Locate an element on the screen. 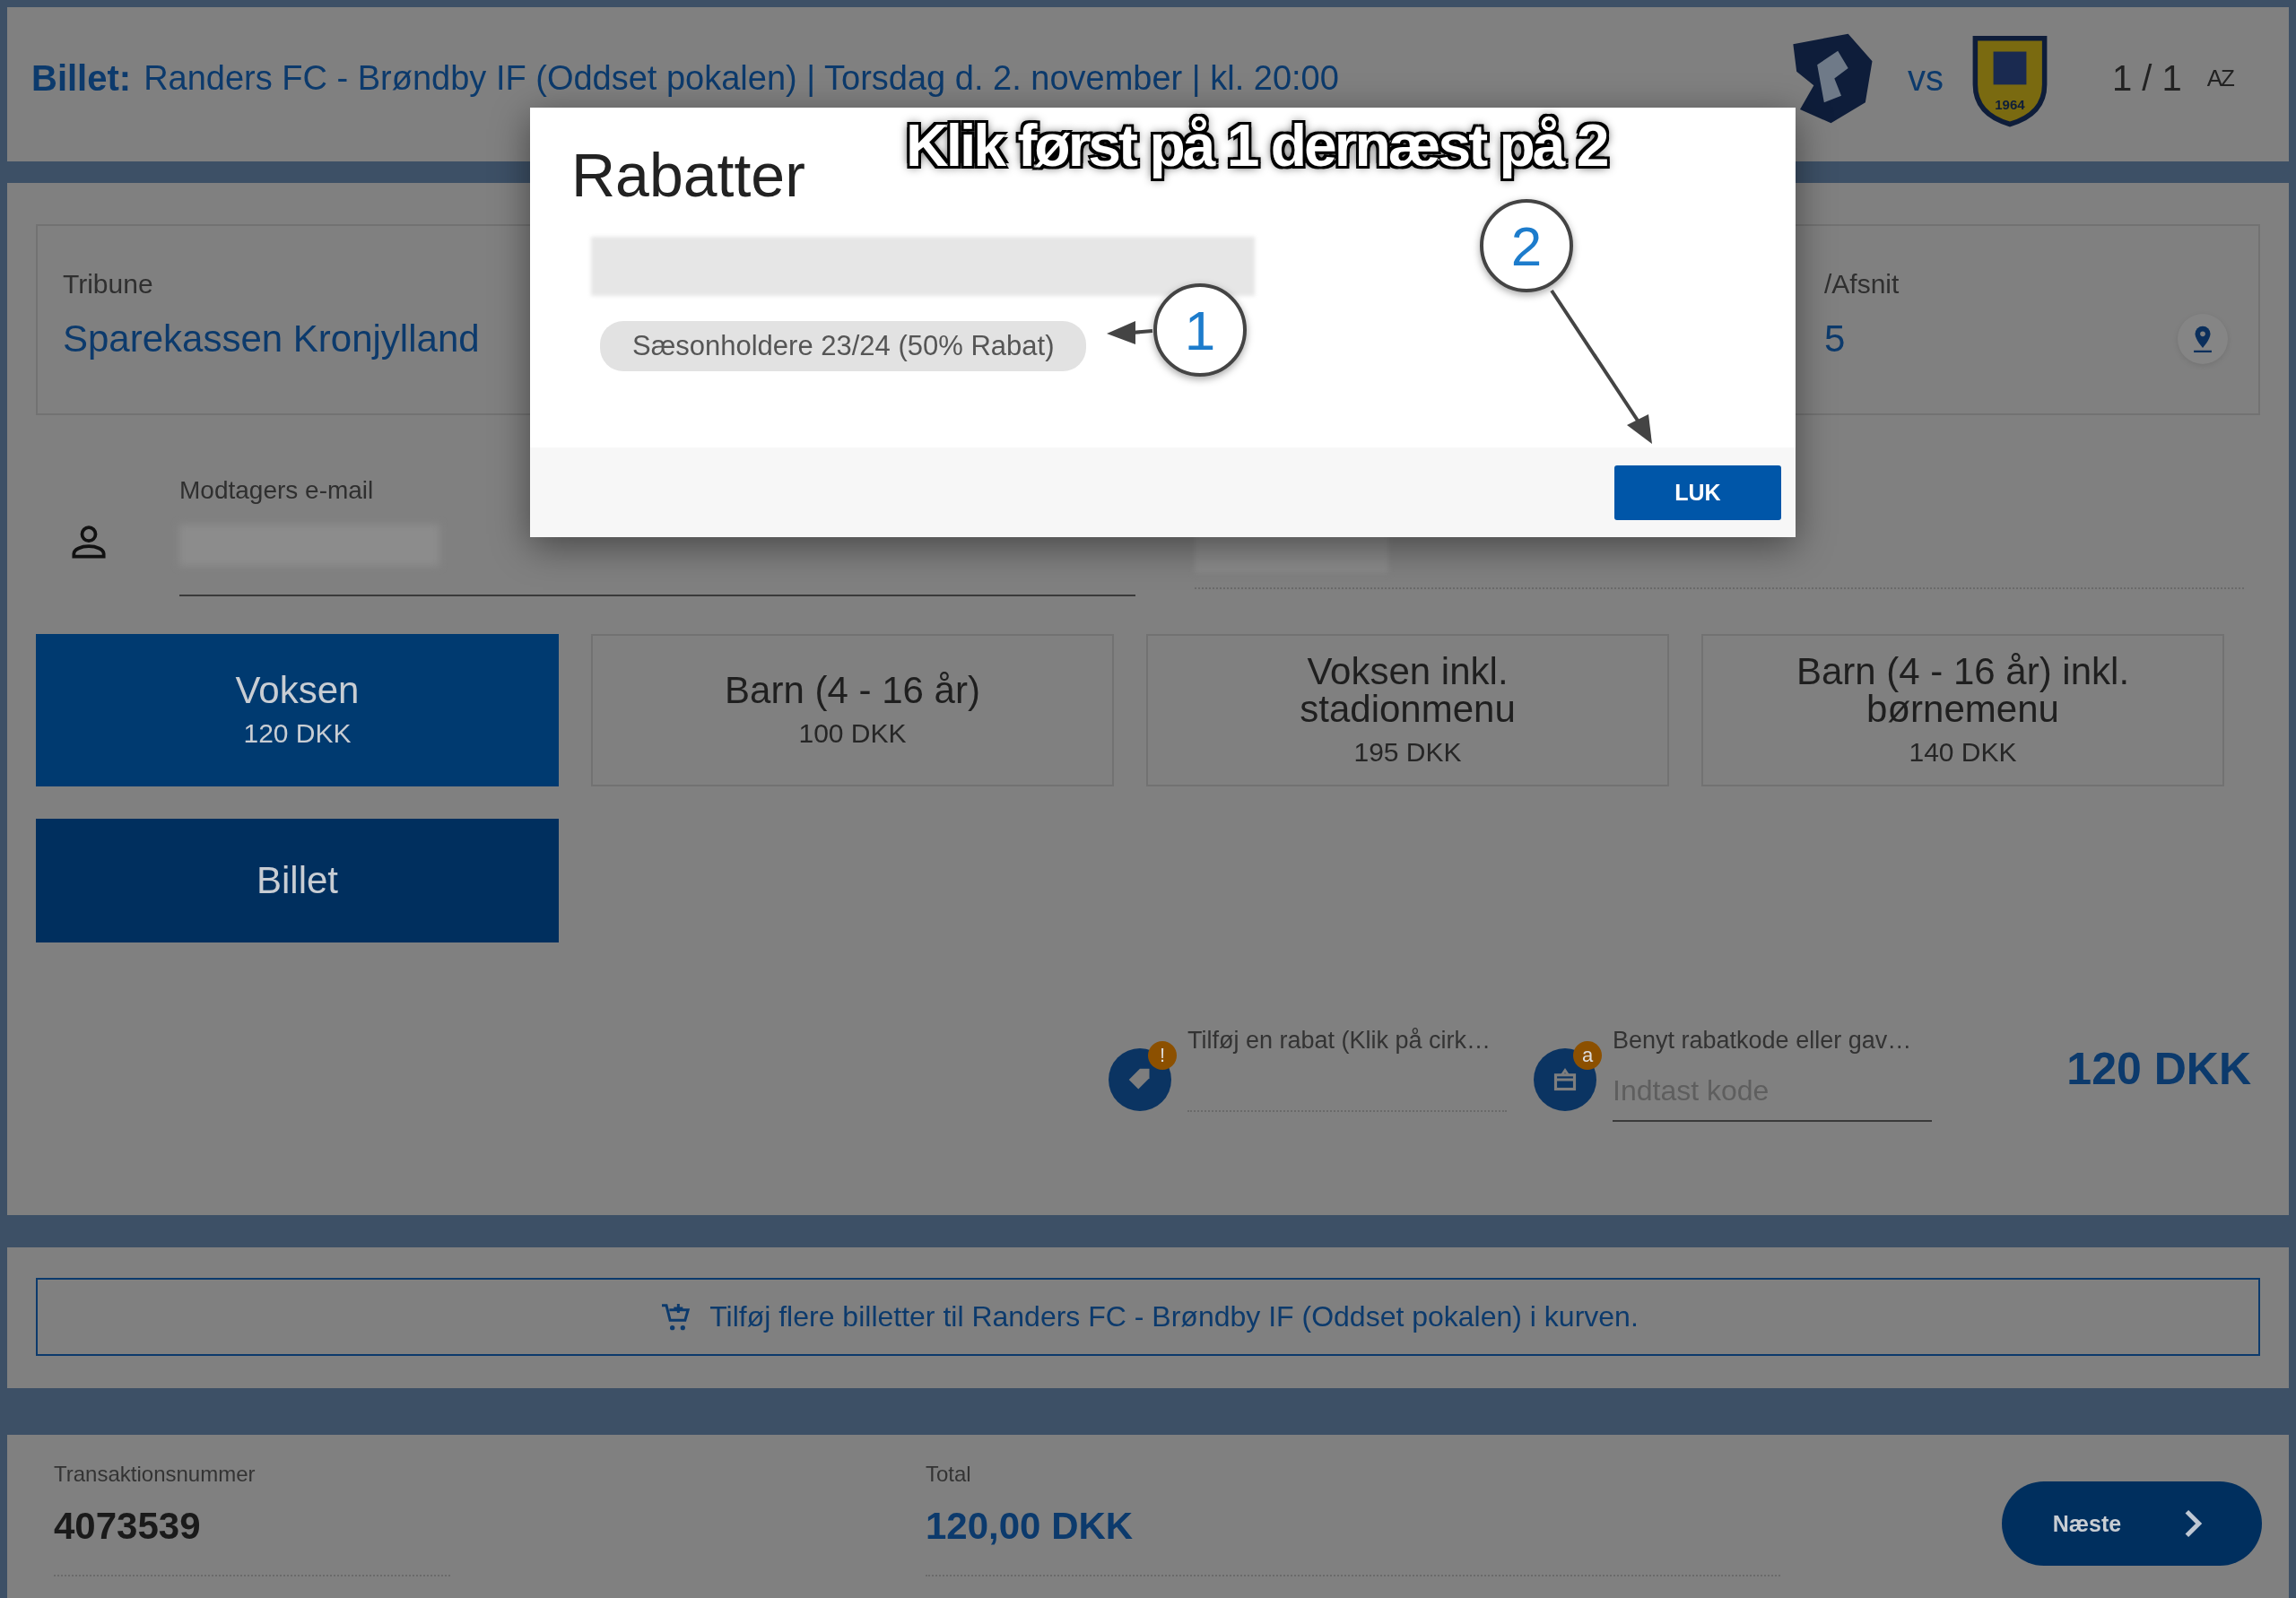 Image resolution: width=2296 pixels, height=1598 pixels. count-badge: a is located at coordinates (1587, 1055).